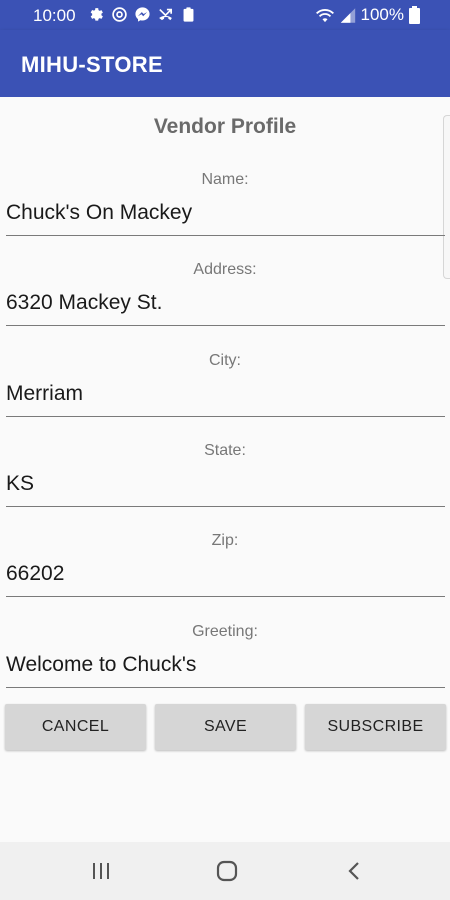 The width and height of the screenshot is (450, 900). I want to click on page-title: Vendor Profile, so click(225, 126).